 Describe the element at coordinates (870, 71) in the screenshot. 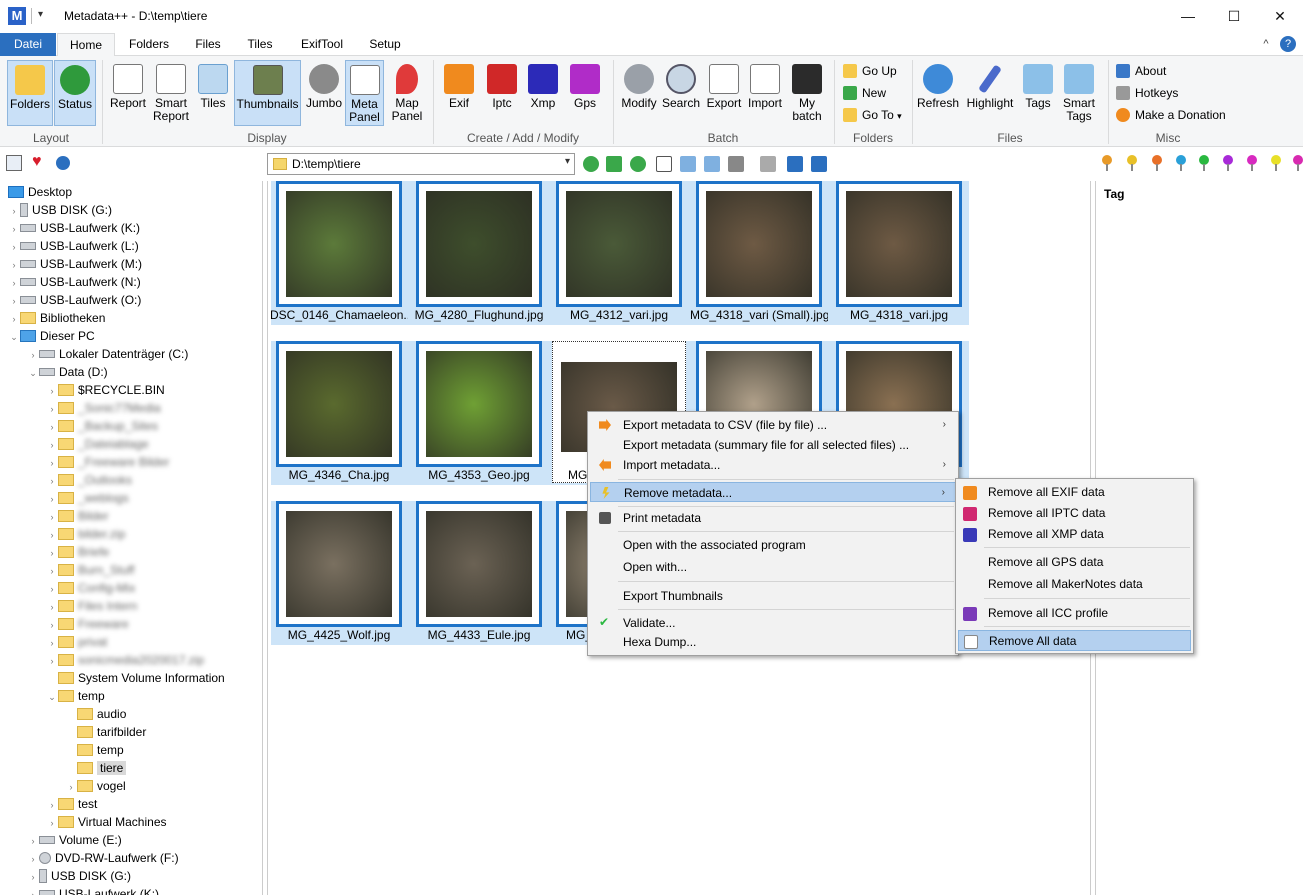

I see `go-up-button: Go Up` at that location.